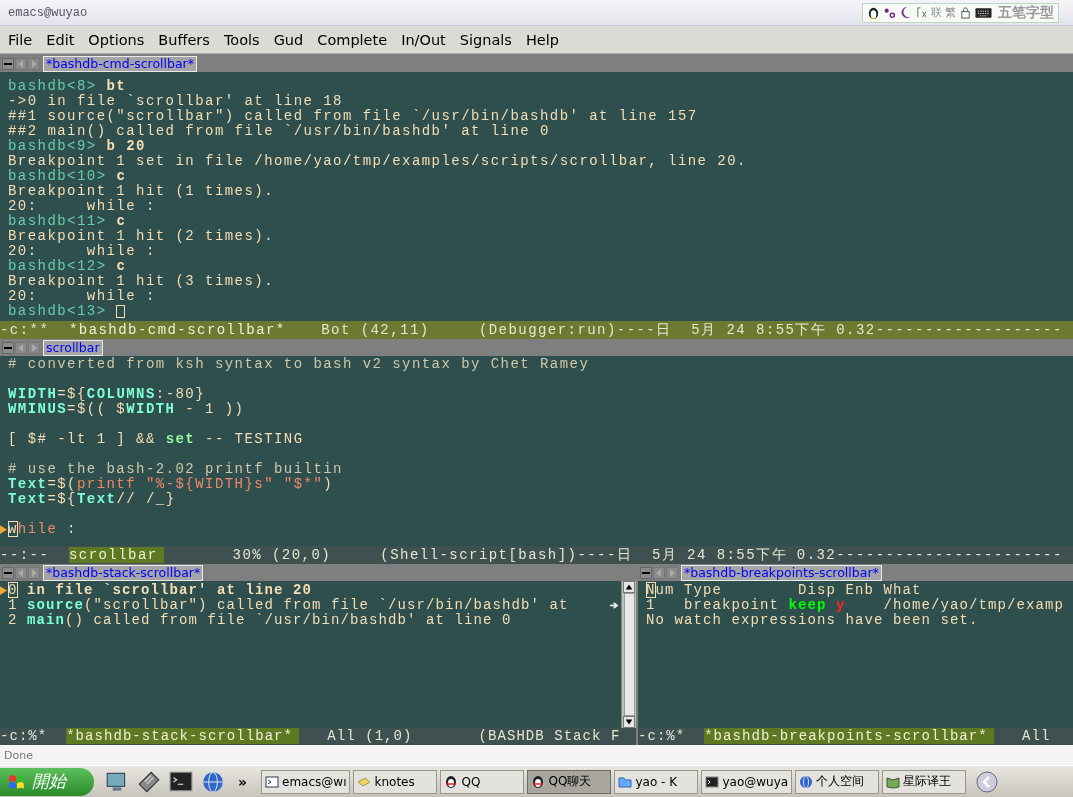 This screenshot has height=797, width=1073. Describe the element at coordinates (299, 364) in the screenshot. I see `code-line: # converted from ksh syntax to bash v2 syntax by Chet Ramey` at that location.